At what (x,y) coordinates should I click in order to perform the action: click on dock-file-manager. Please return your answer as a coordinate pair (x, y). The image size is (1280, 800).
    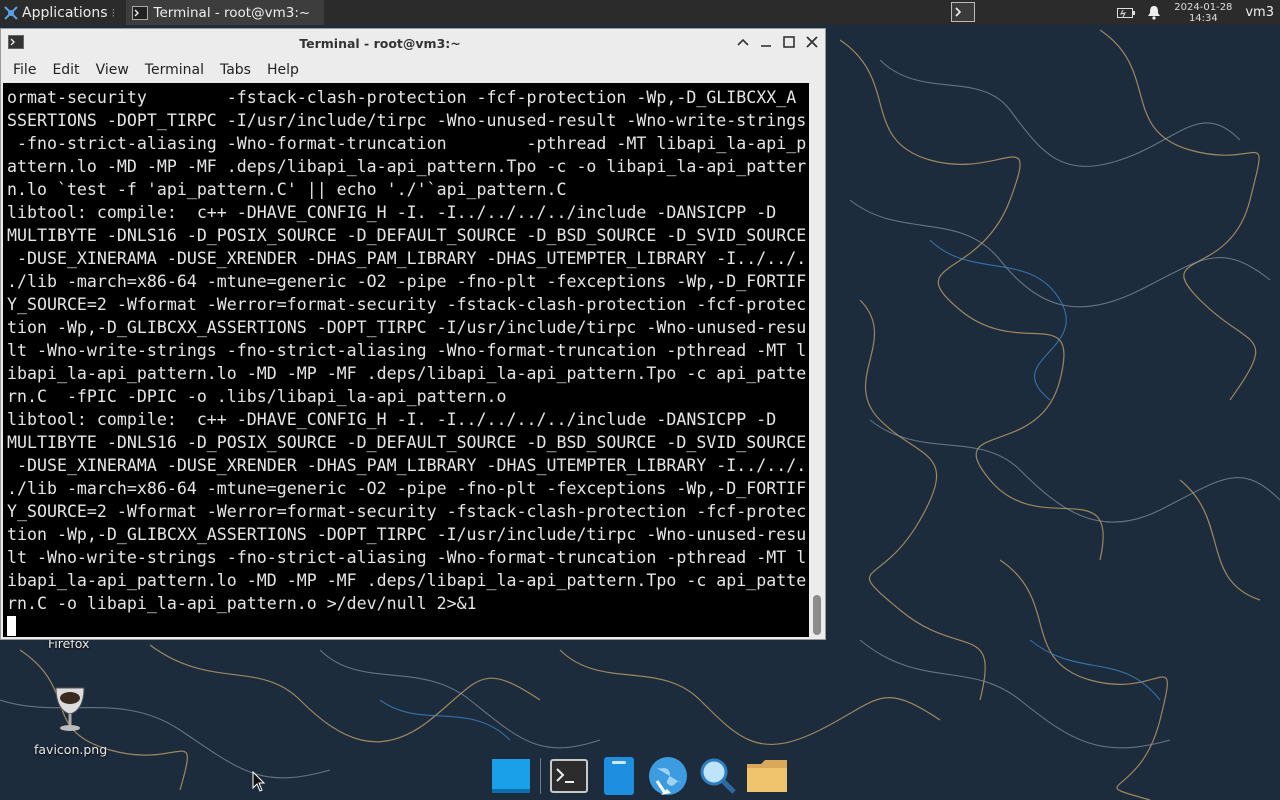
    Looking at the image, I should click on (767, 776).